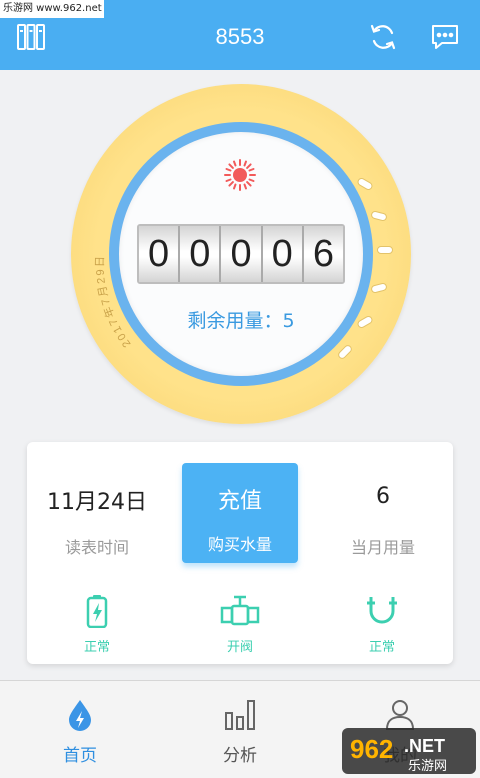  Describe the element at coordinates (52, 9) in the screenshot. I see `watermark-site-text: 乐游网 www.962.net` at that location.